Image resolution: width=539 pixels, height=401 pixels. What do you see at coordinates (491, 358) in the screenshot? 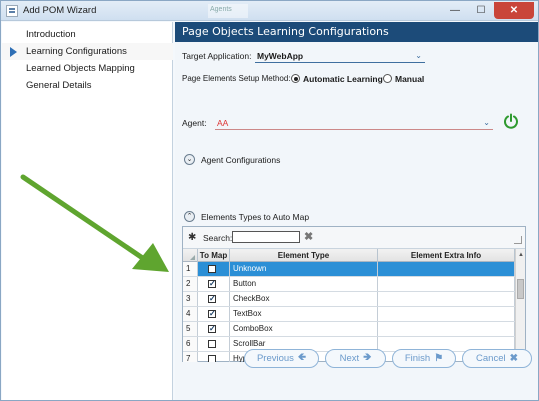
I see `cancel-label: Cancel` at bounding box center [491, 358].